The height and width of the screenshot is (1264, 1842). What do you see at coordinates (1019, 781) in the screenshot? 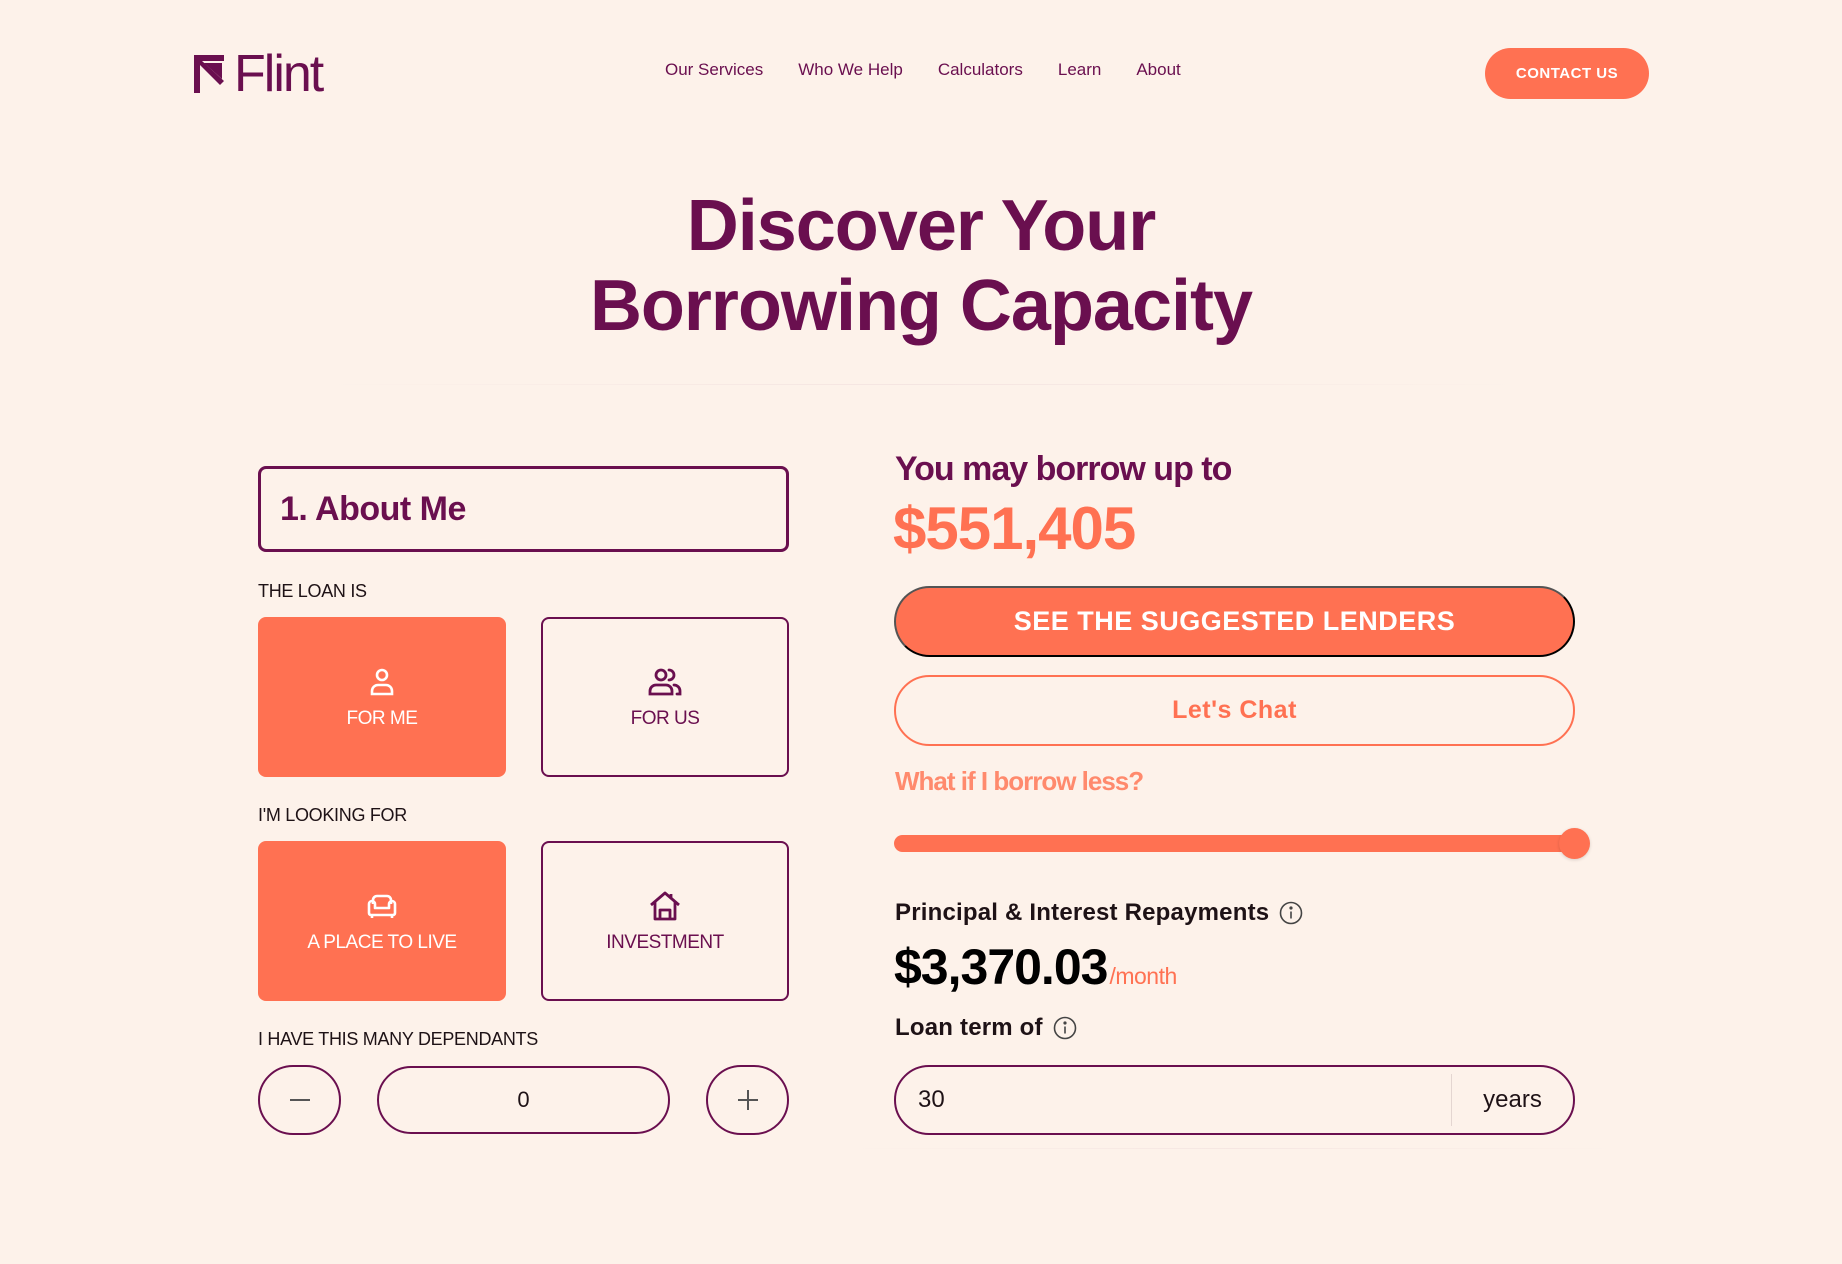
I see `borrow-less-label: What if I borrow less?` at bounding box center [1019, 781].